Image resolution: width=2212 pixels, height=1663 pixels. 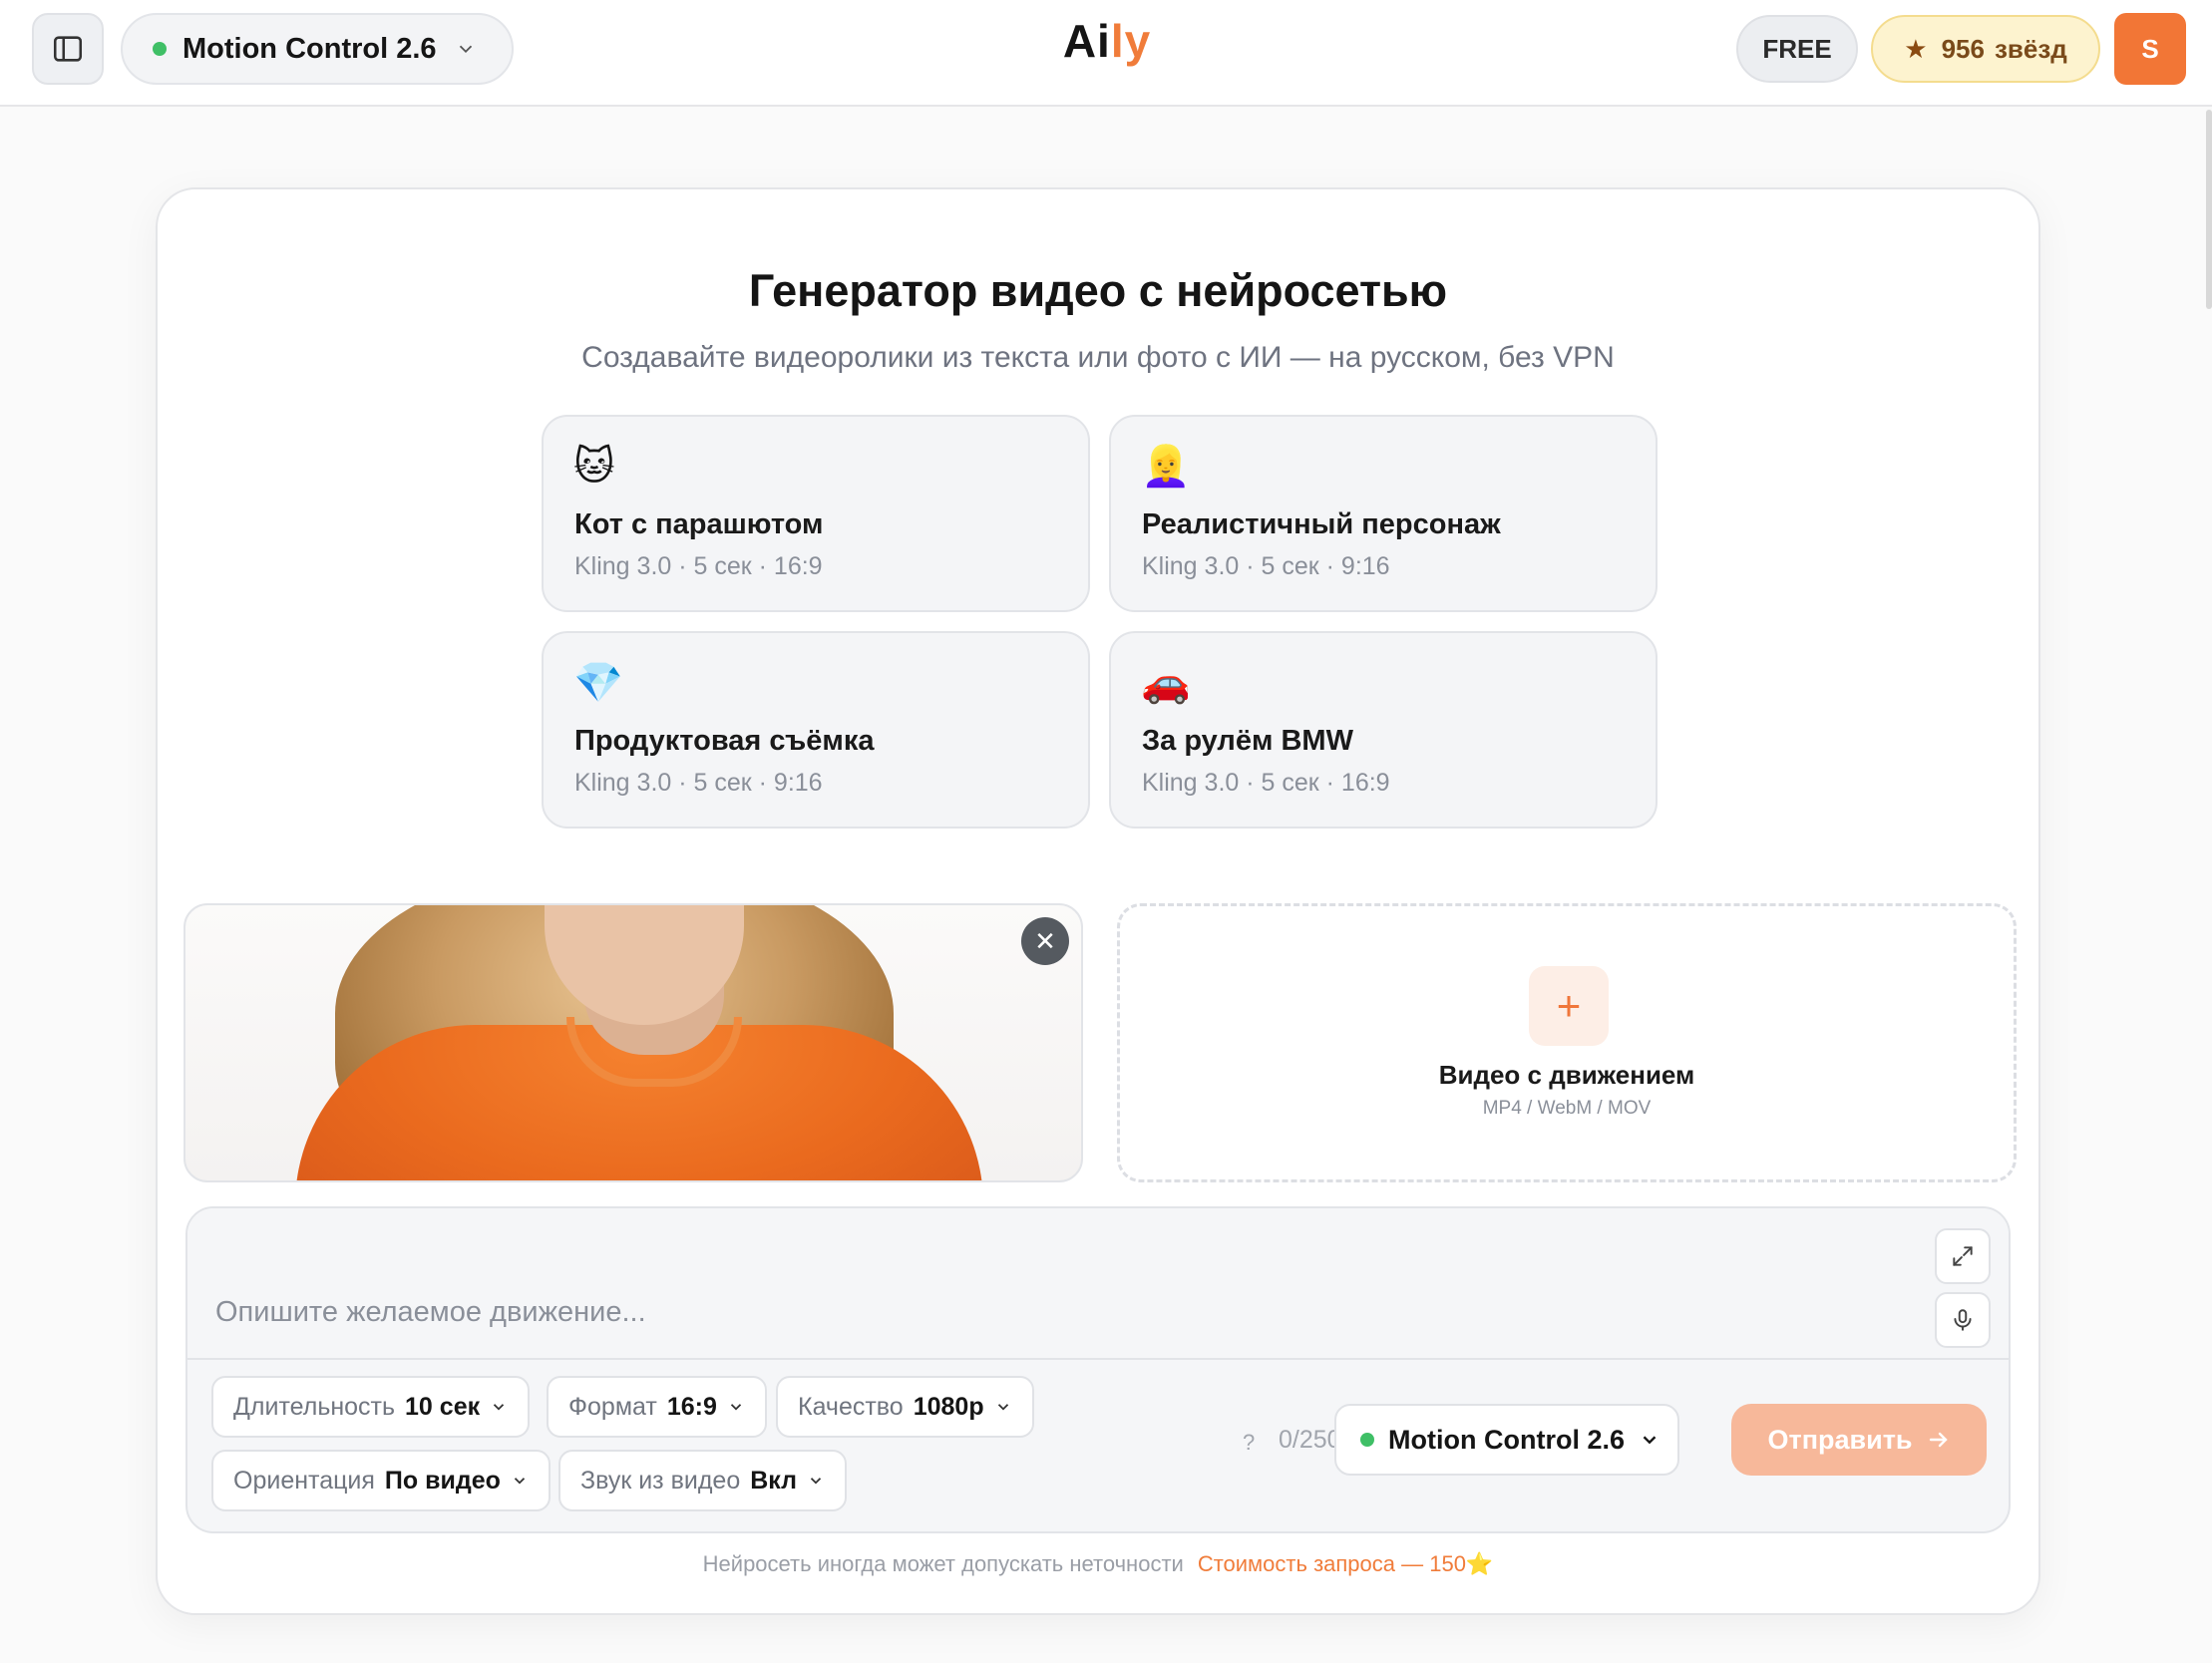 I want to click on quality-value: 1080p, so click(x=948, y=1406).